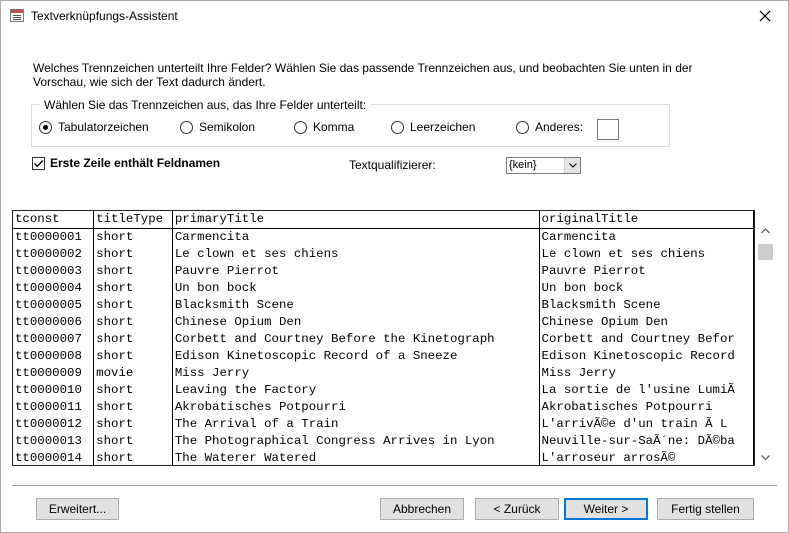 The width and height of the screenshot is (789, 533). Describe the element at coordinates (422, 509) in the screenshot. I see `cancel-button: Abbrechen` at that location.